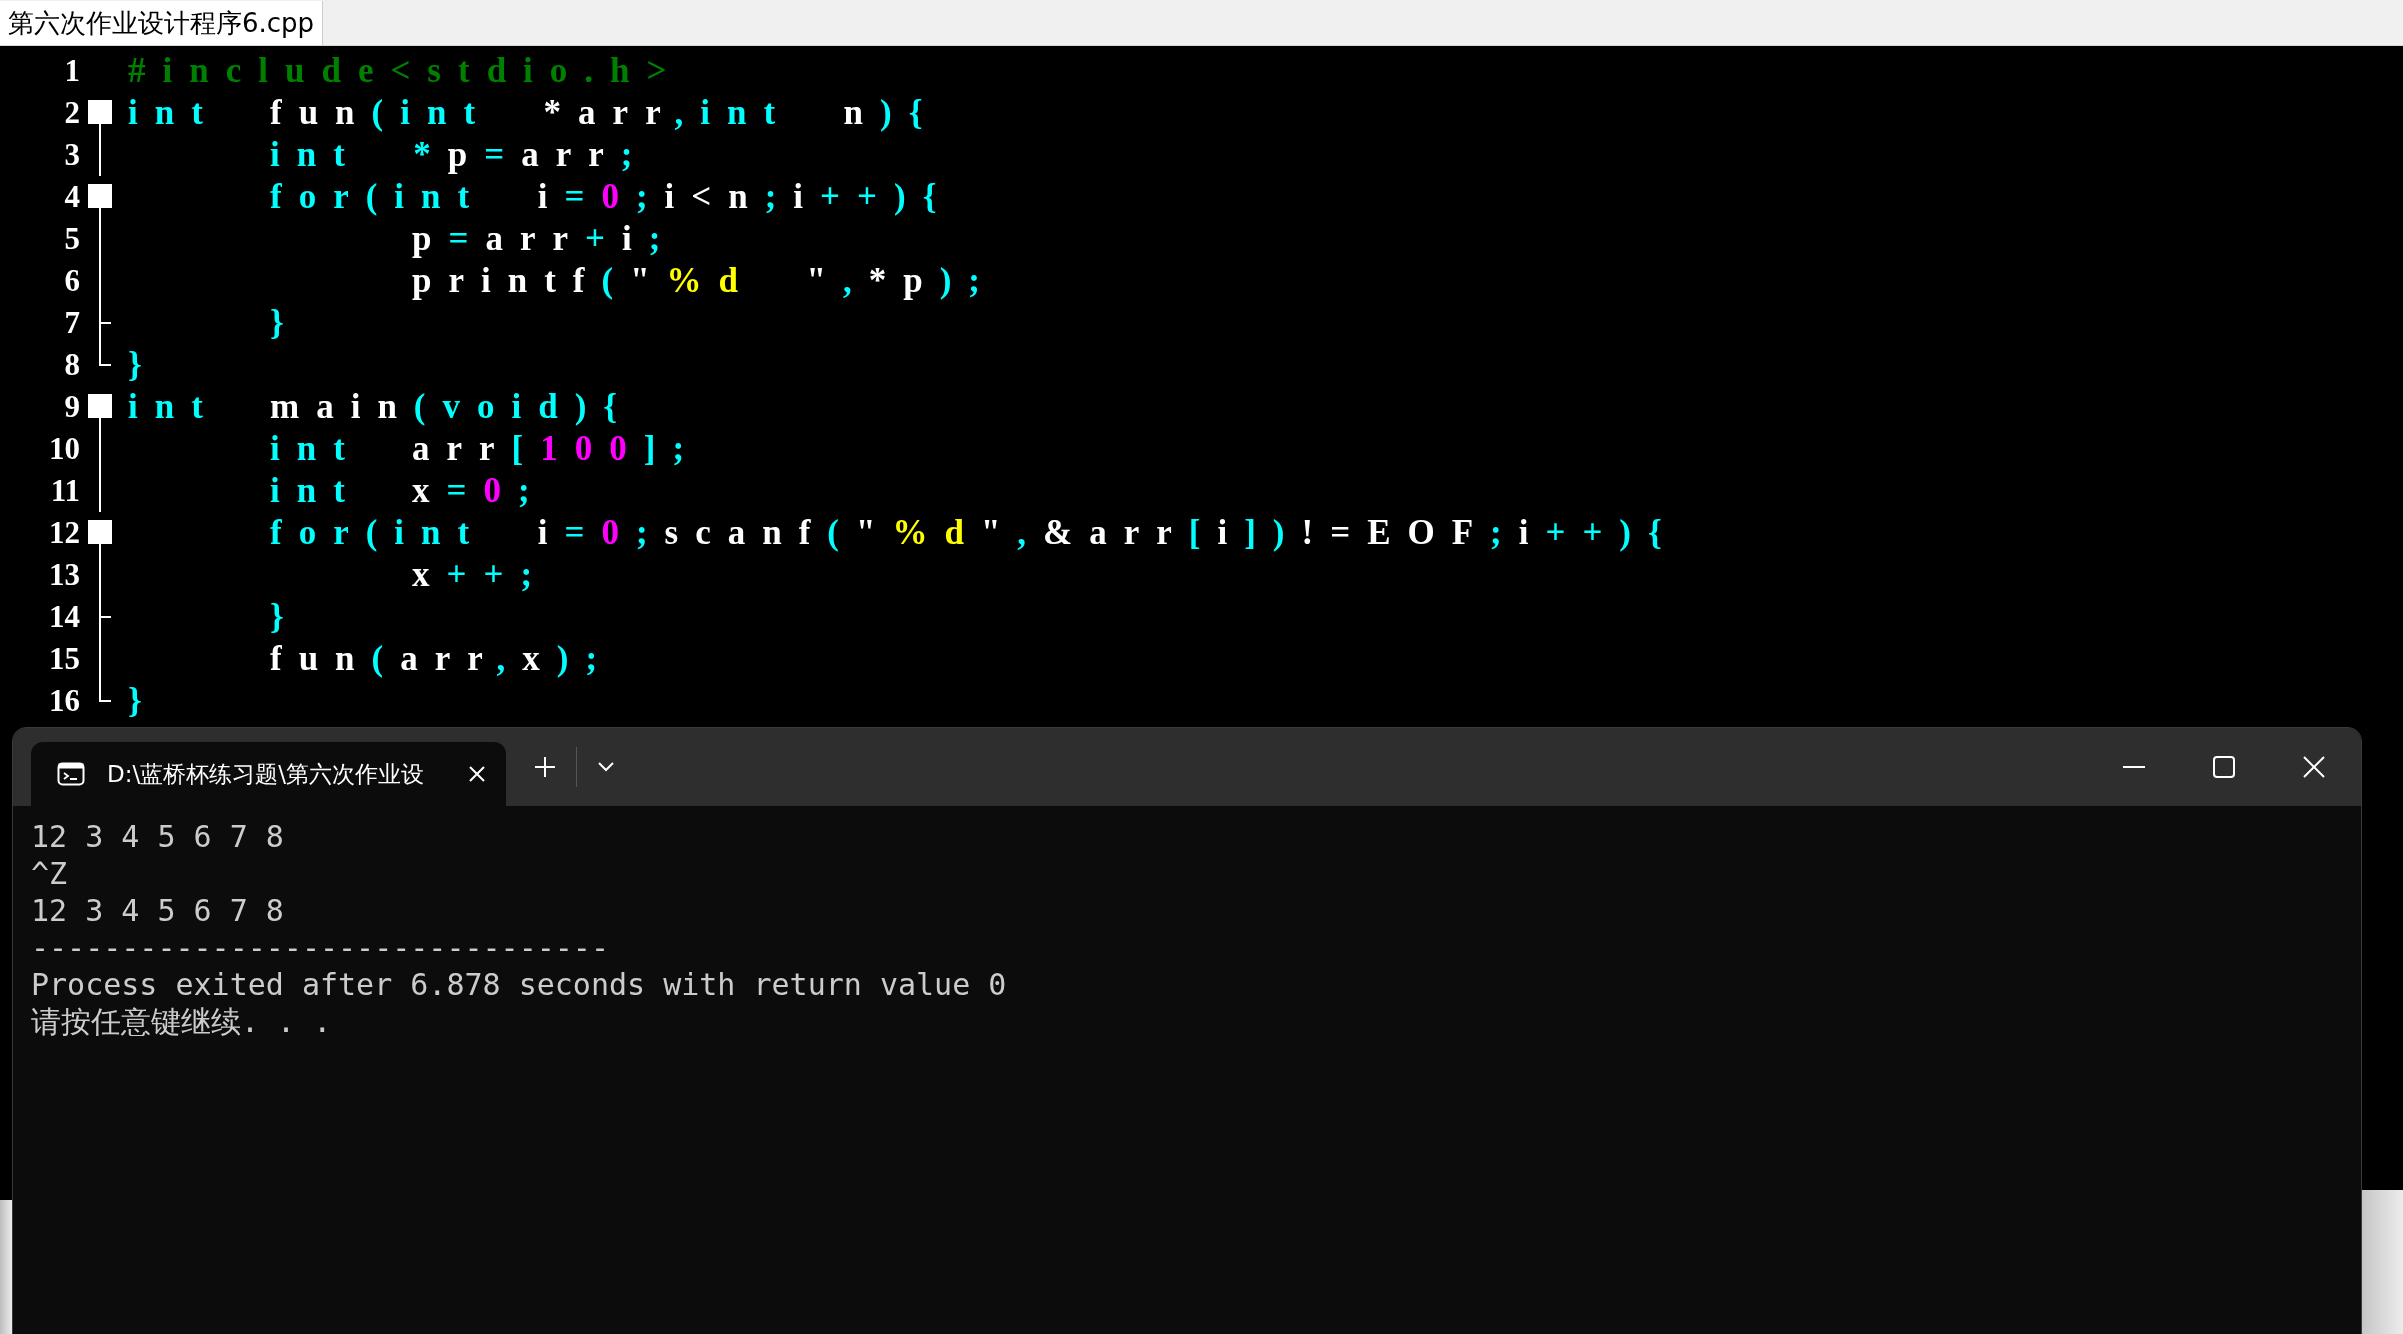 This screenshot has width=2403, height=1334. I want to click on console-line: 请按任意键继续. . ., so click(182, 1021).